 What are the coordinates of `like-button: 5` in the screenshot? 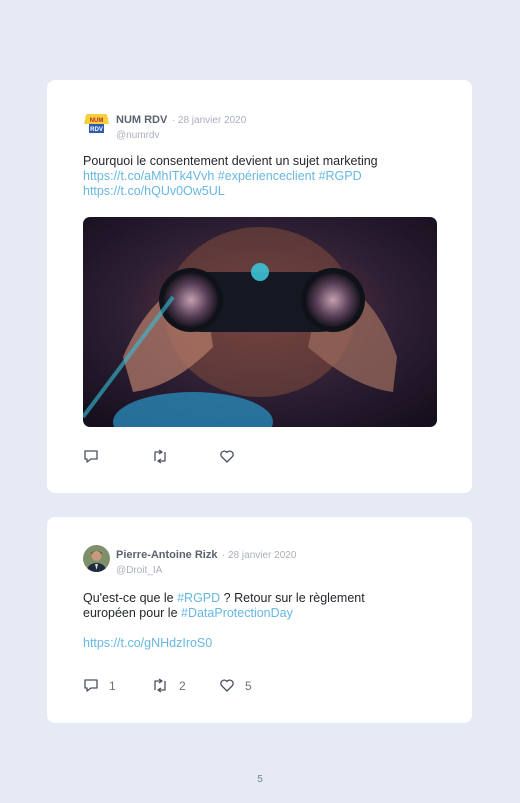 It's located at (253, 685).